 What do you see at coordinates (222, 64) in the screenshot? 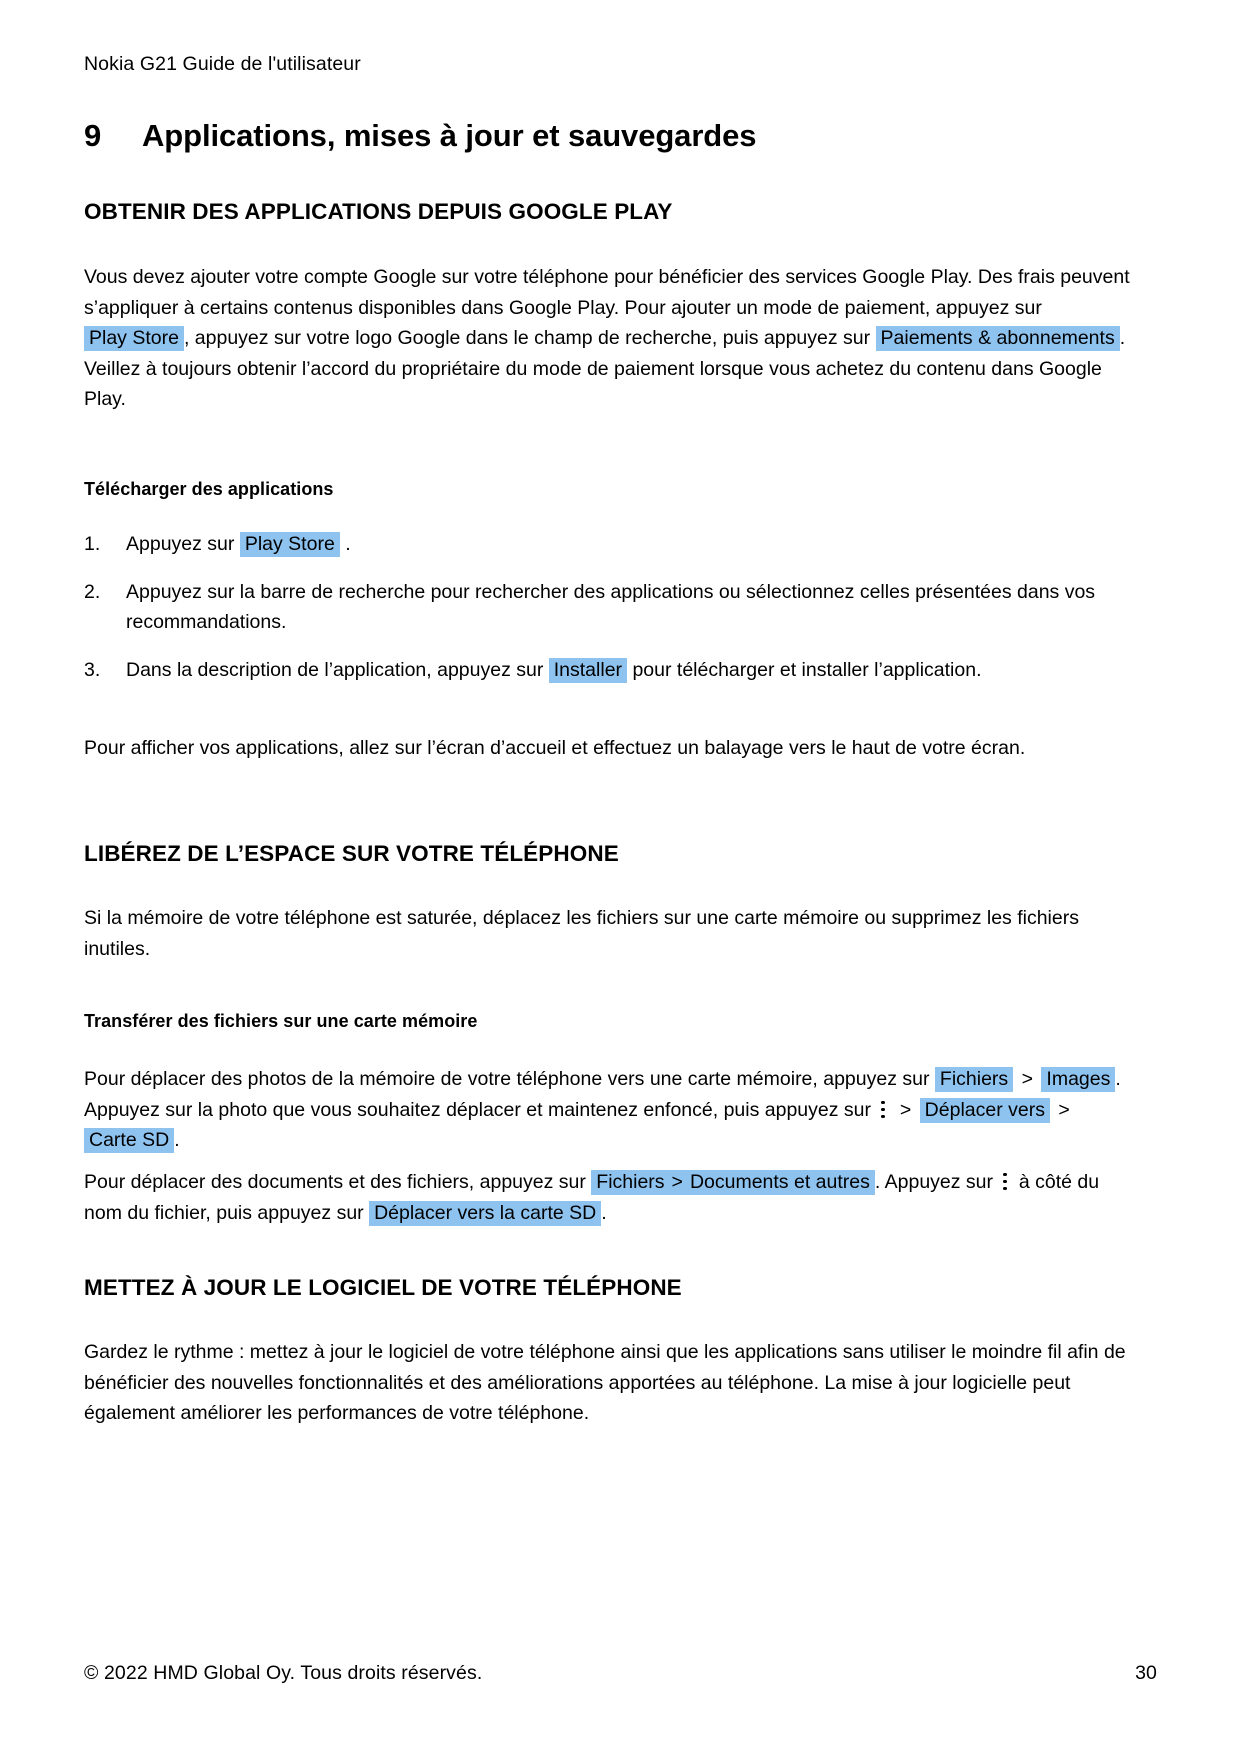
I see `running-header: Nokia G21 Guide de l'utilisateur` at bounding box center [222, 64].